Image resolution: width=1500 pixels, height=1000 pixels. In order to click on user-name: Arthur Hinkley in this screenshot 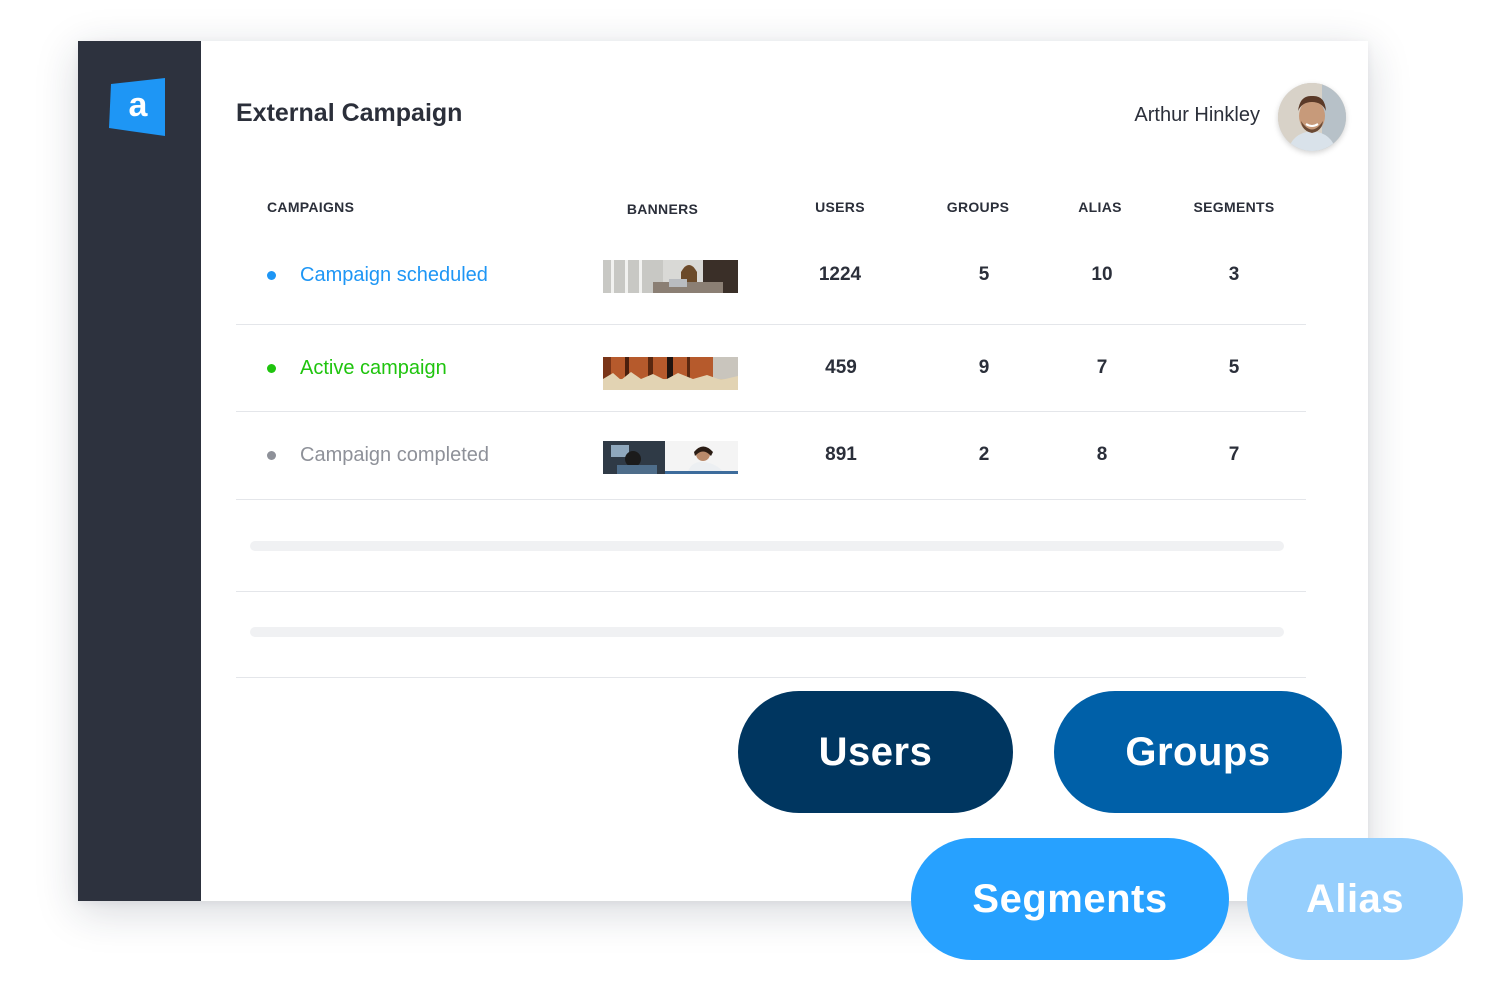, I will do `click(1197, 115)`.